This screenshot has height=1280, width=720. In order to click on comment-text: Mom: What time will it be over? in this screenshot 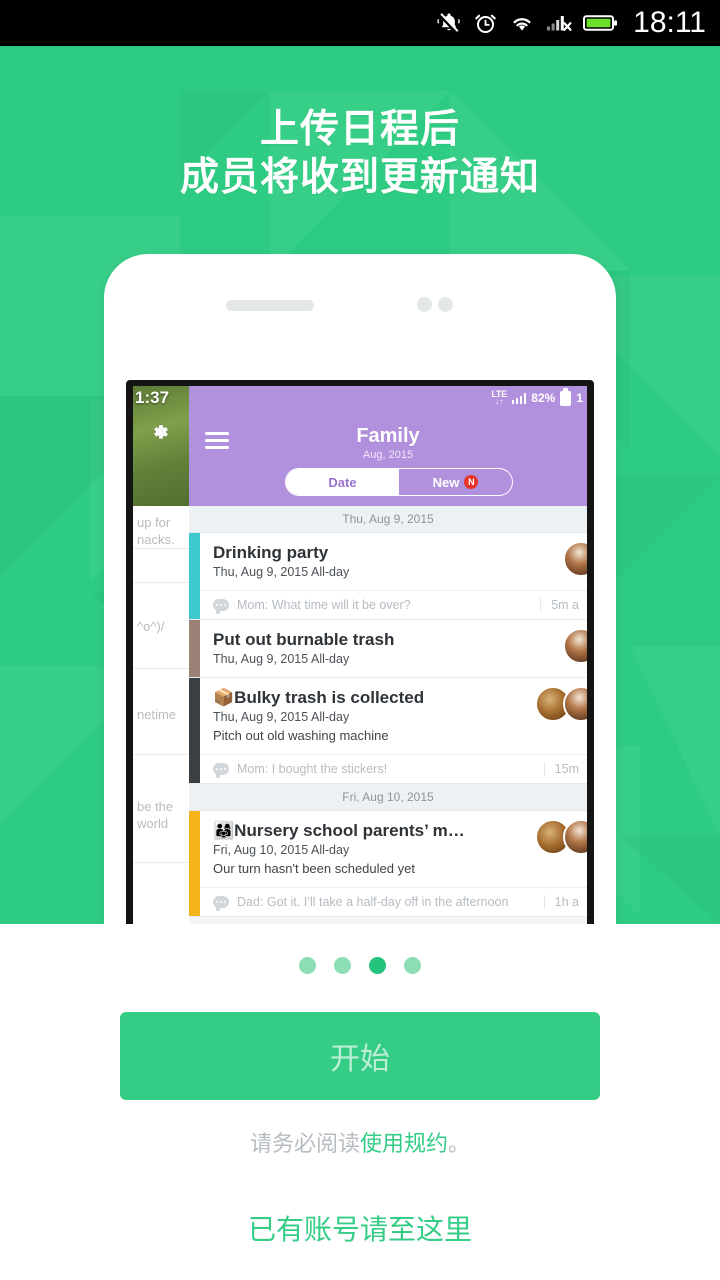, I will do `click(324, 605)`.